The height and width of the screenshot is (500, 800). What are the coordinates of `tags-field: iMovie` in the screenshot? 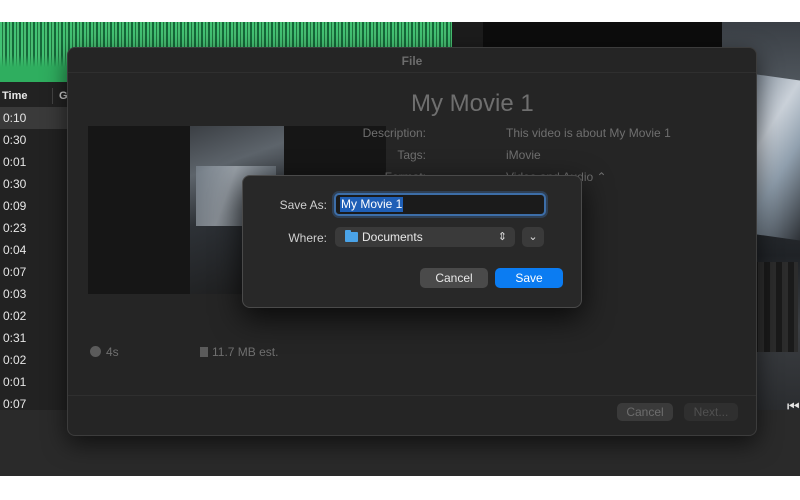 It's located at (523, 155).